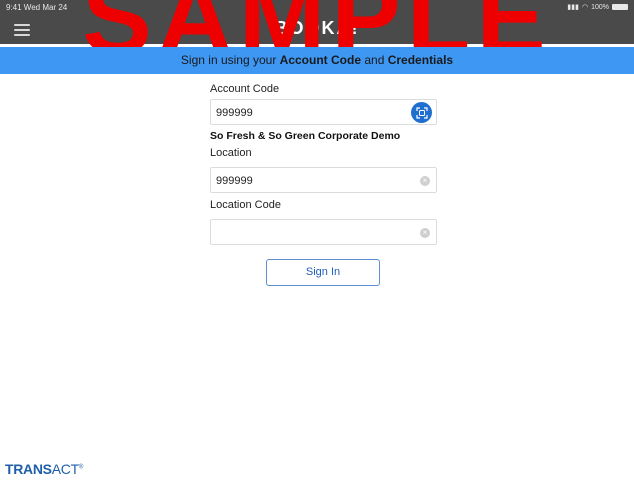 The height and width of the screenshot is (483, 634). What do you see at coordinates (65, 469) in the screenshot?
I see `brand-rest: ACT` at bounding box center [65, 469].